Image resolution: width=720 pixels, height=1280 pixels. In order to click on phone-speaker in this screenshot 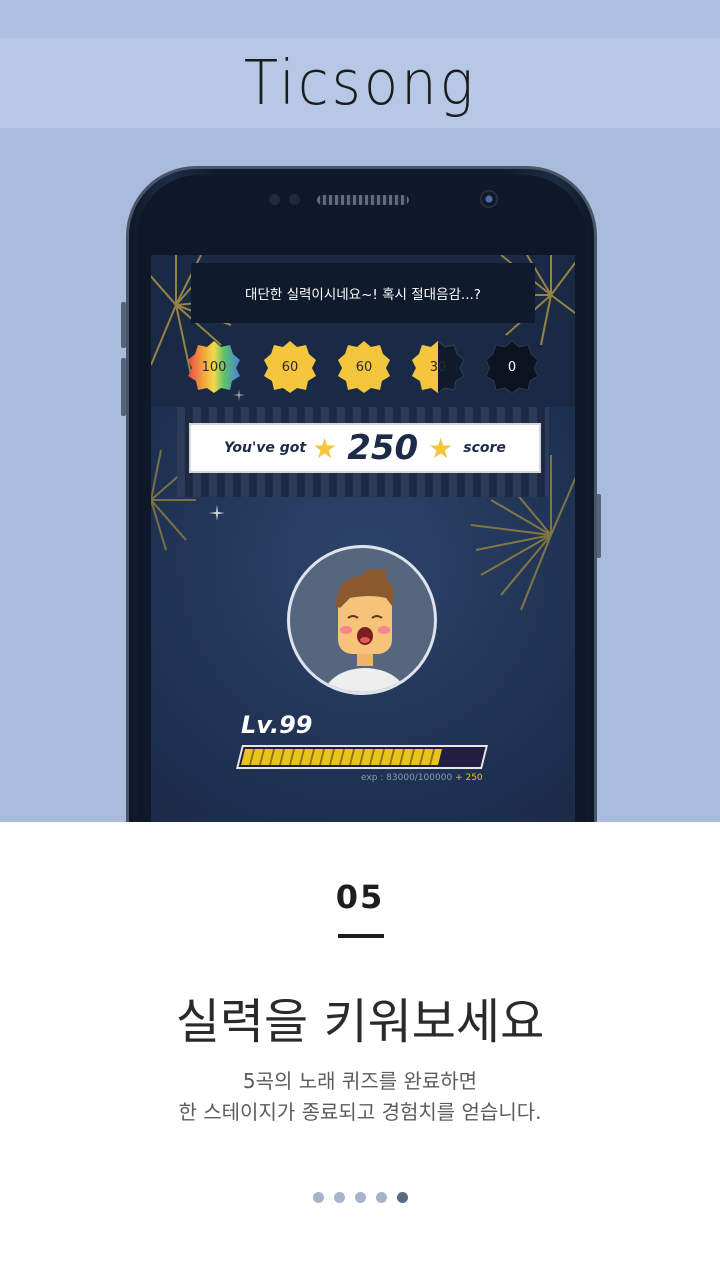, I will do `click(363, 200)`.